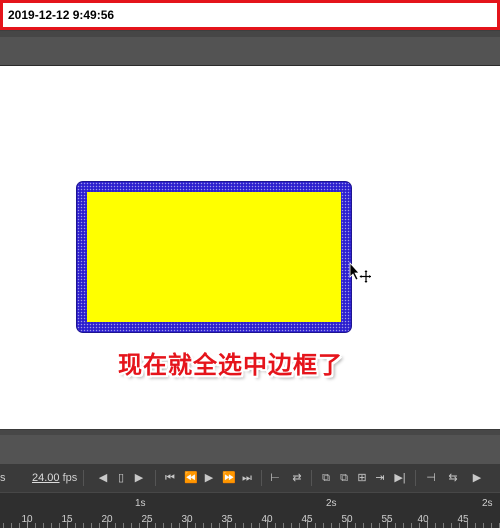 This screenshot has width=500, height=528. What do you see at coordinates (250, 510) in the screenshot?
I see `timeline-ruler: 1s2s2s101520253035404550554045` at bounding box center [250, 510].